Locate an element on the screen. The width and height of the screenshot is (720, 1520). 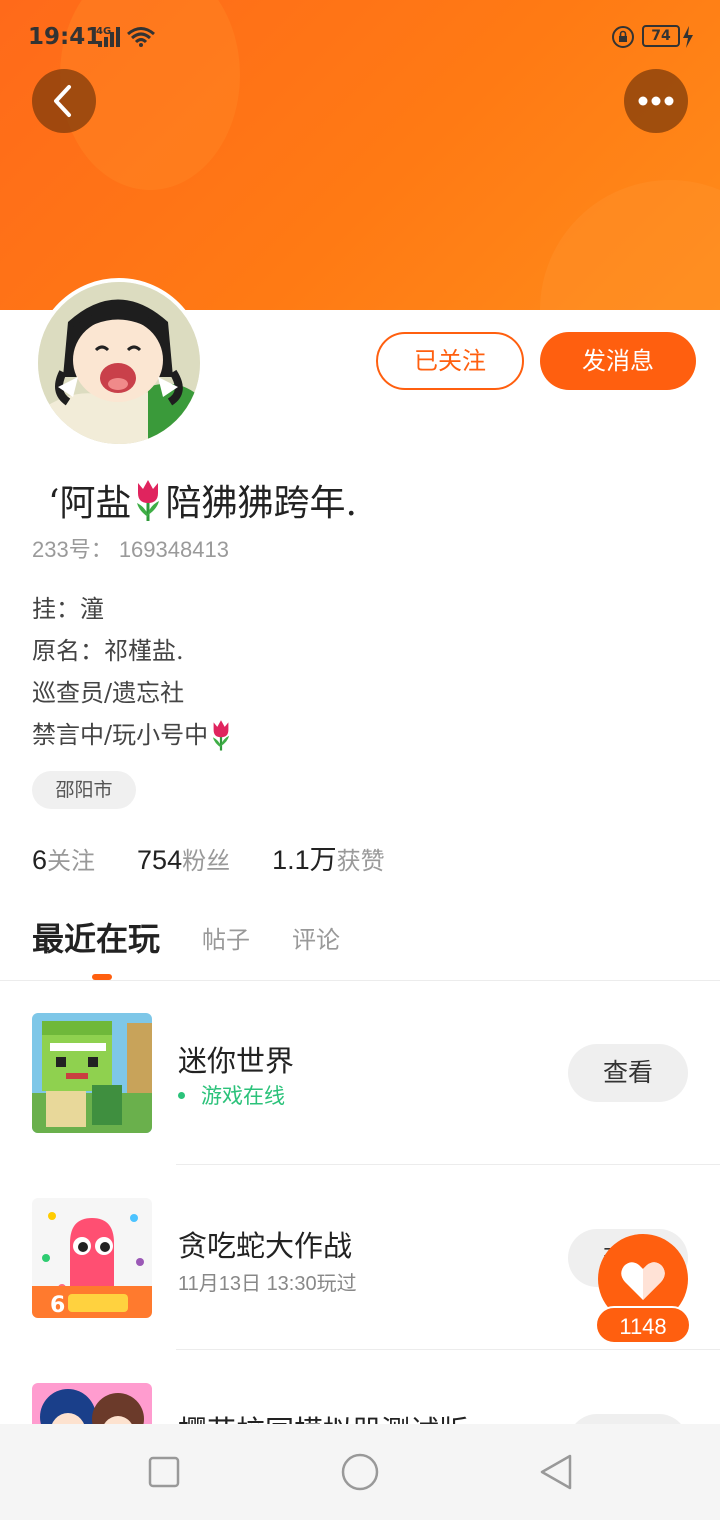
chevron-left-icon is located at coordinates (62, 101).